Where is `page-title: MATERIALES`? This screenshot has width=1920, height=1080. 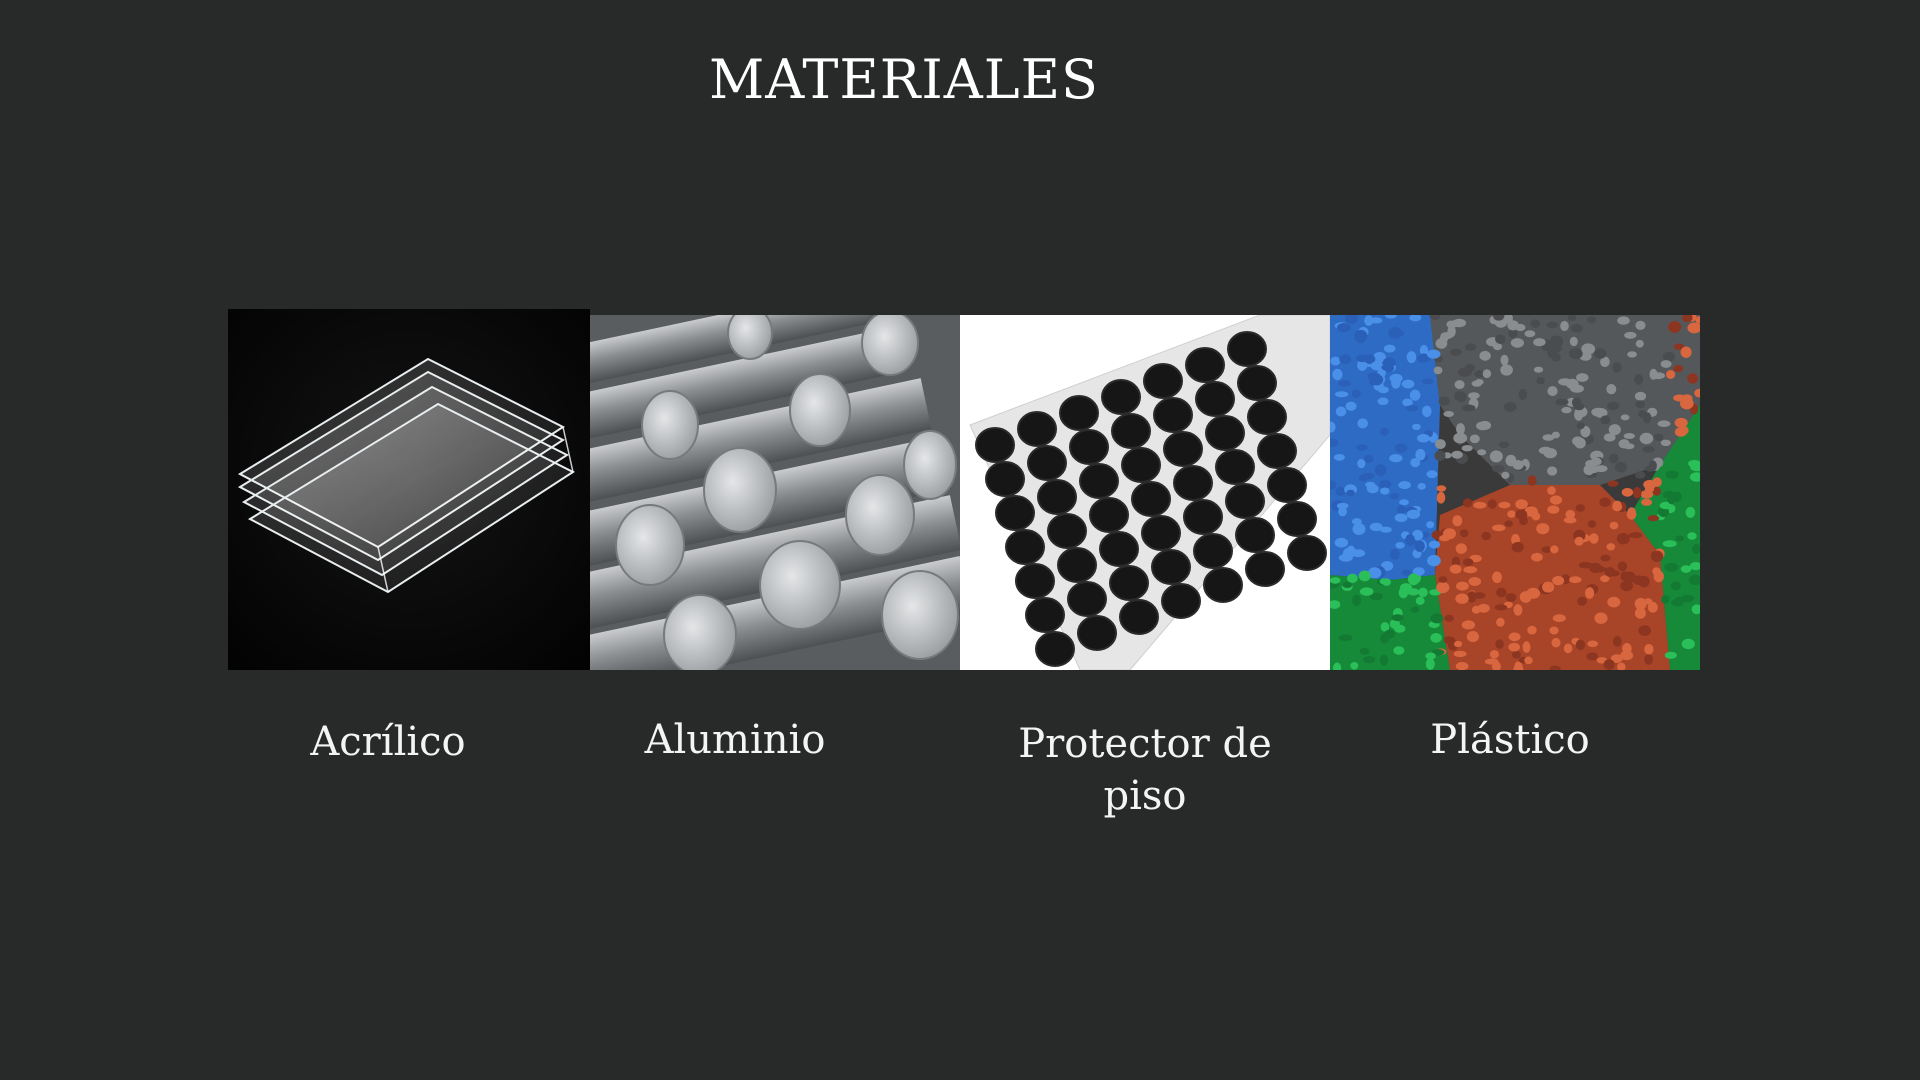
page-title: MATERIALES is located at coordinates (904, 79).